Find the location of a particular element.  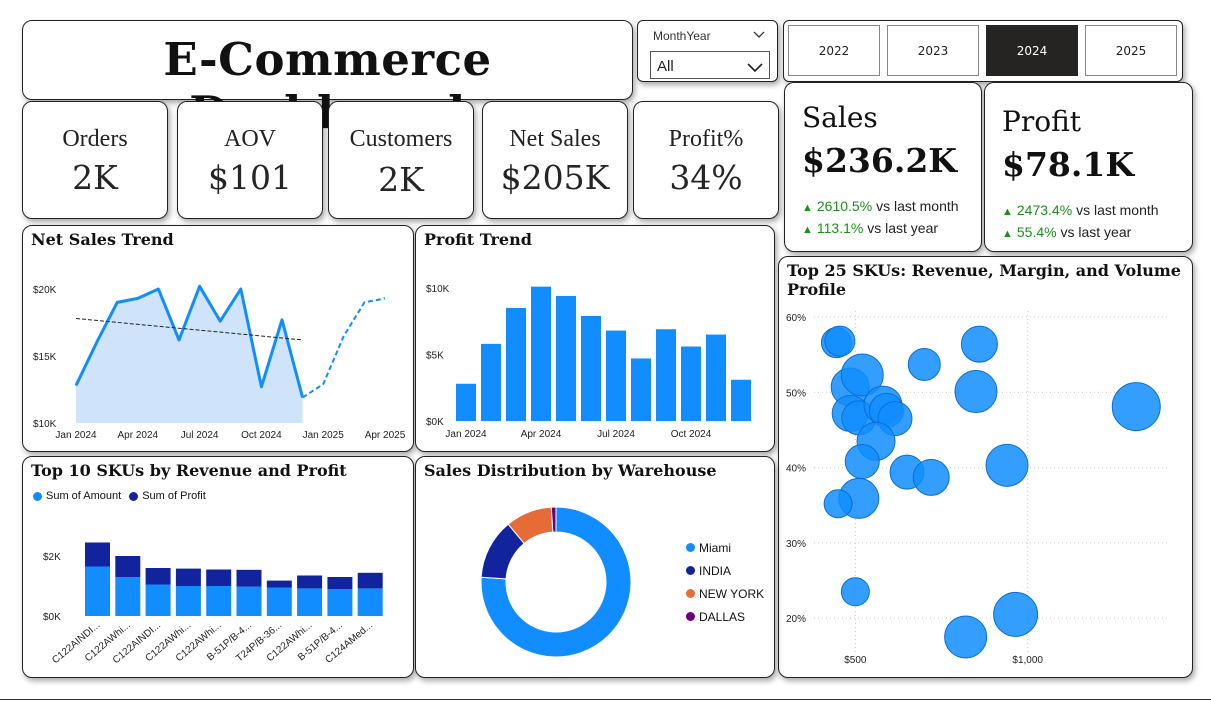

delta-pct: 55.4% is located at coordinates (1036, 232).